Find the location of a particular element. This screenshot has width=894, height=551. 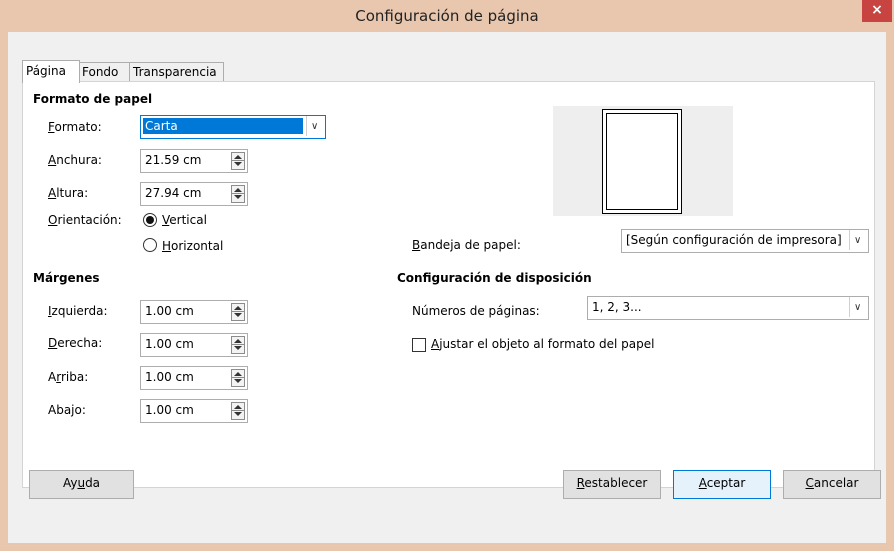

format-value: Carta is located at coordinates (161, 126).